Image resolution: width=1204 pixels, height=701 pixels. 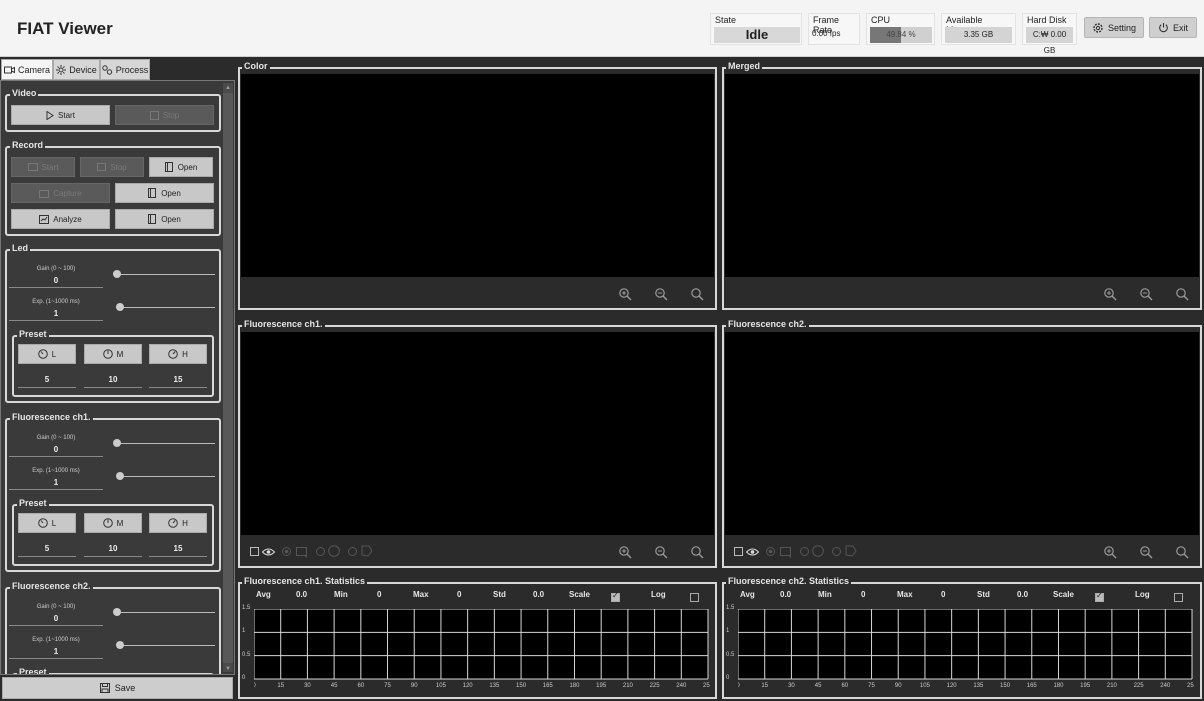 What do you see at coordinates (164, 219) in the screenshot?
I see `analyze-open-button: Open` at bounding box center [164, 219].